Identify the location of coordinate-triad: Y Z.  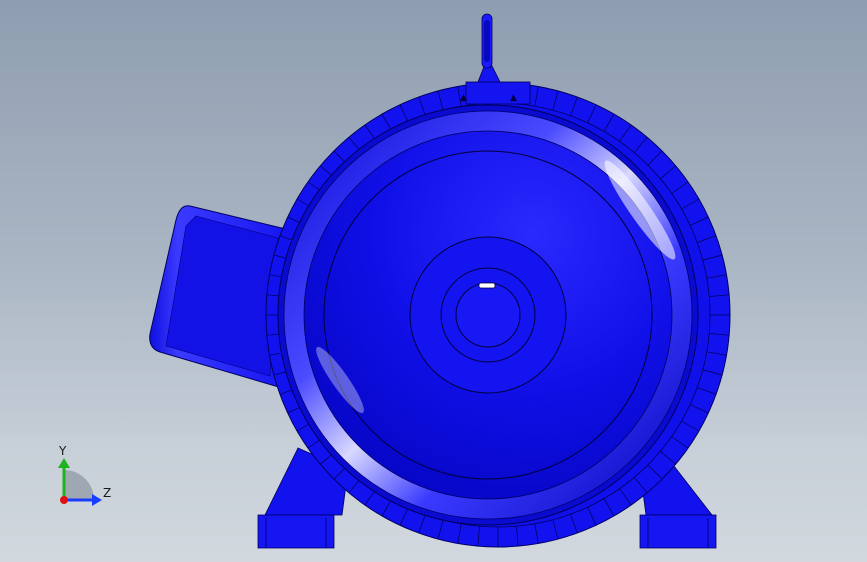
(84, 475).